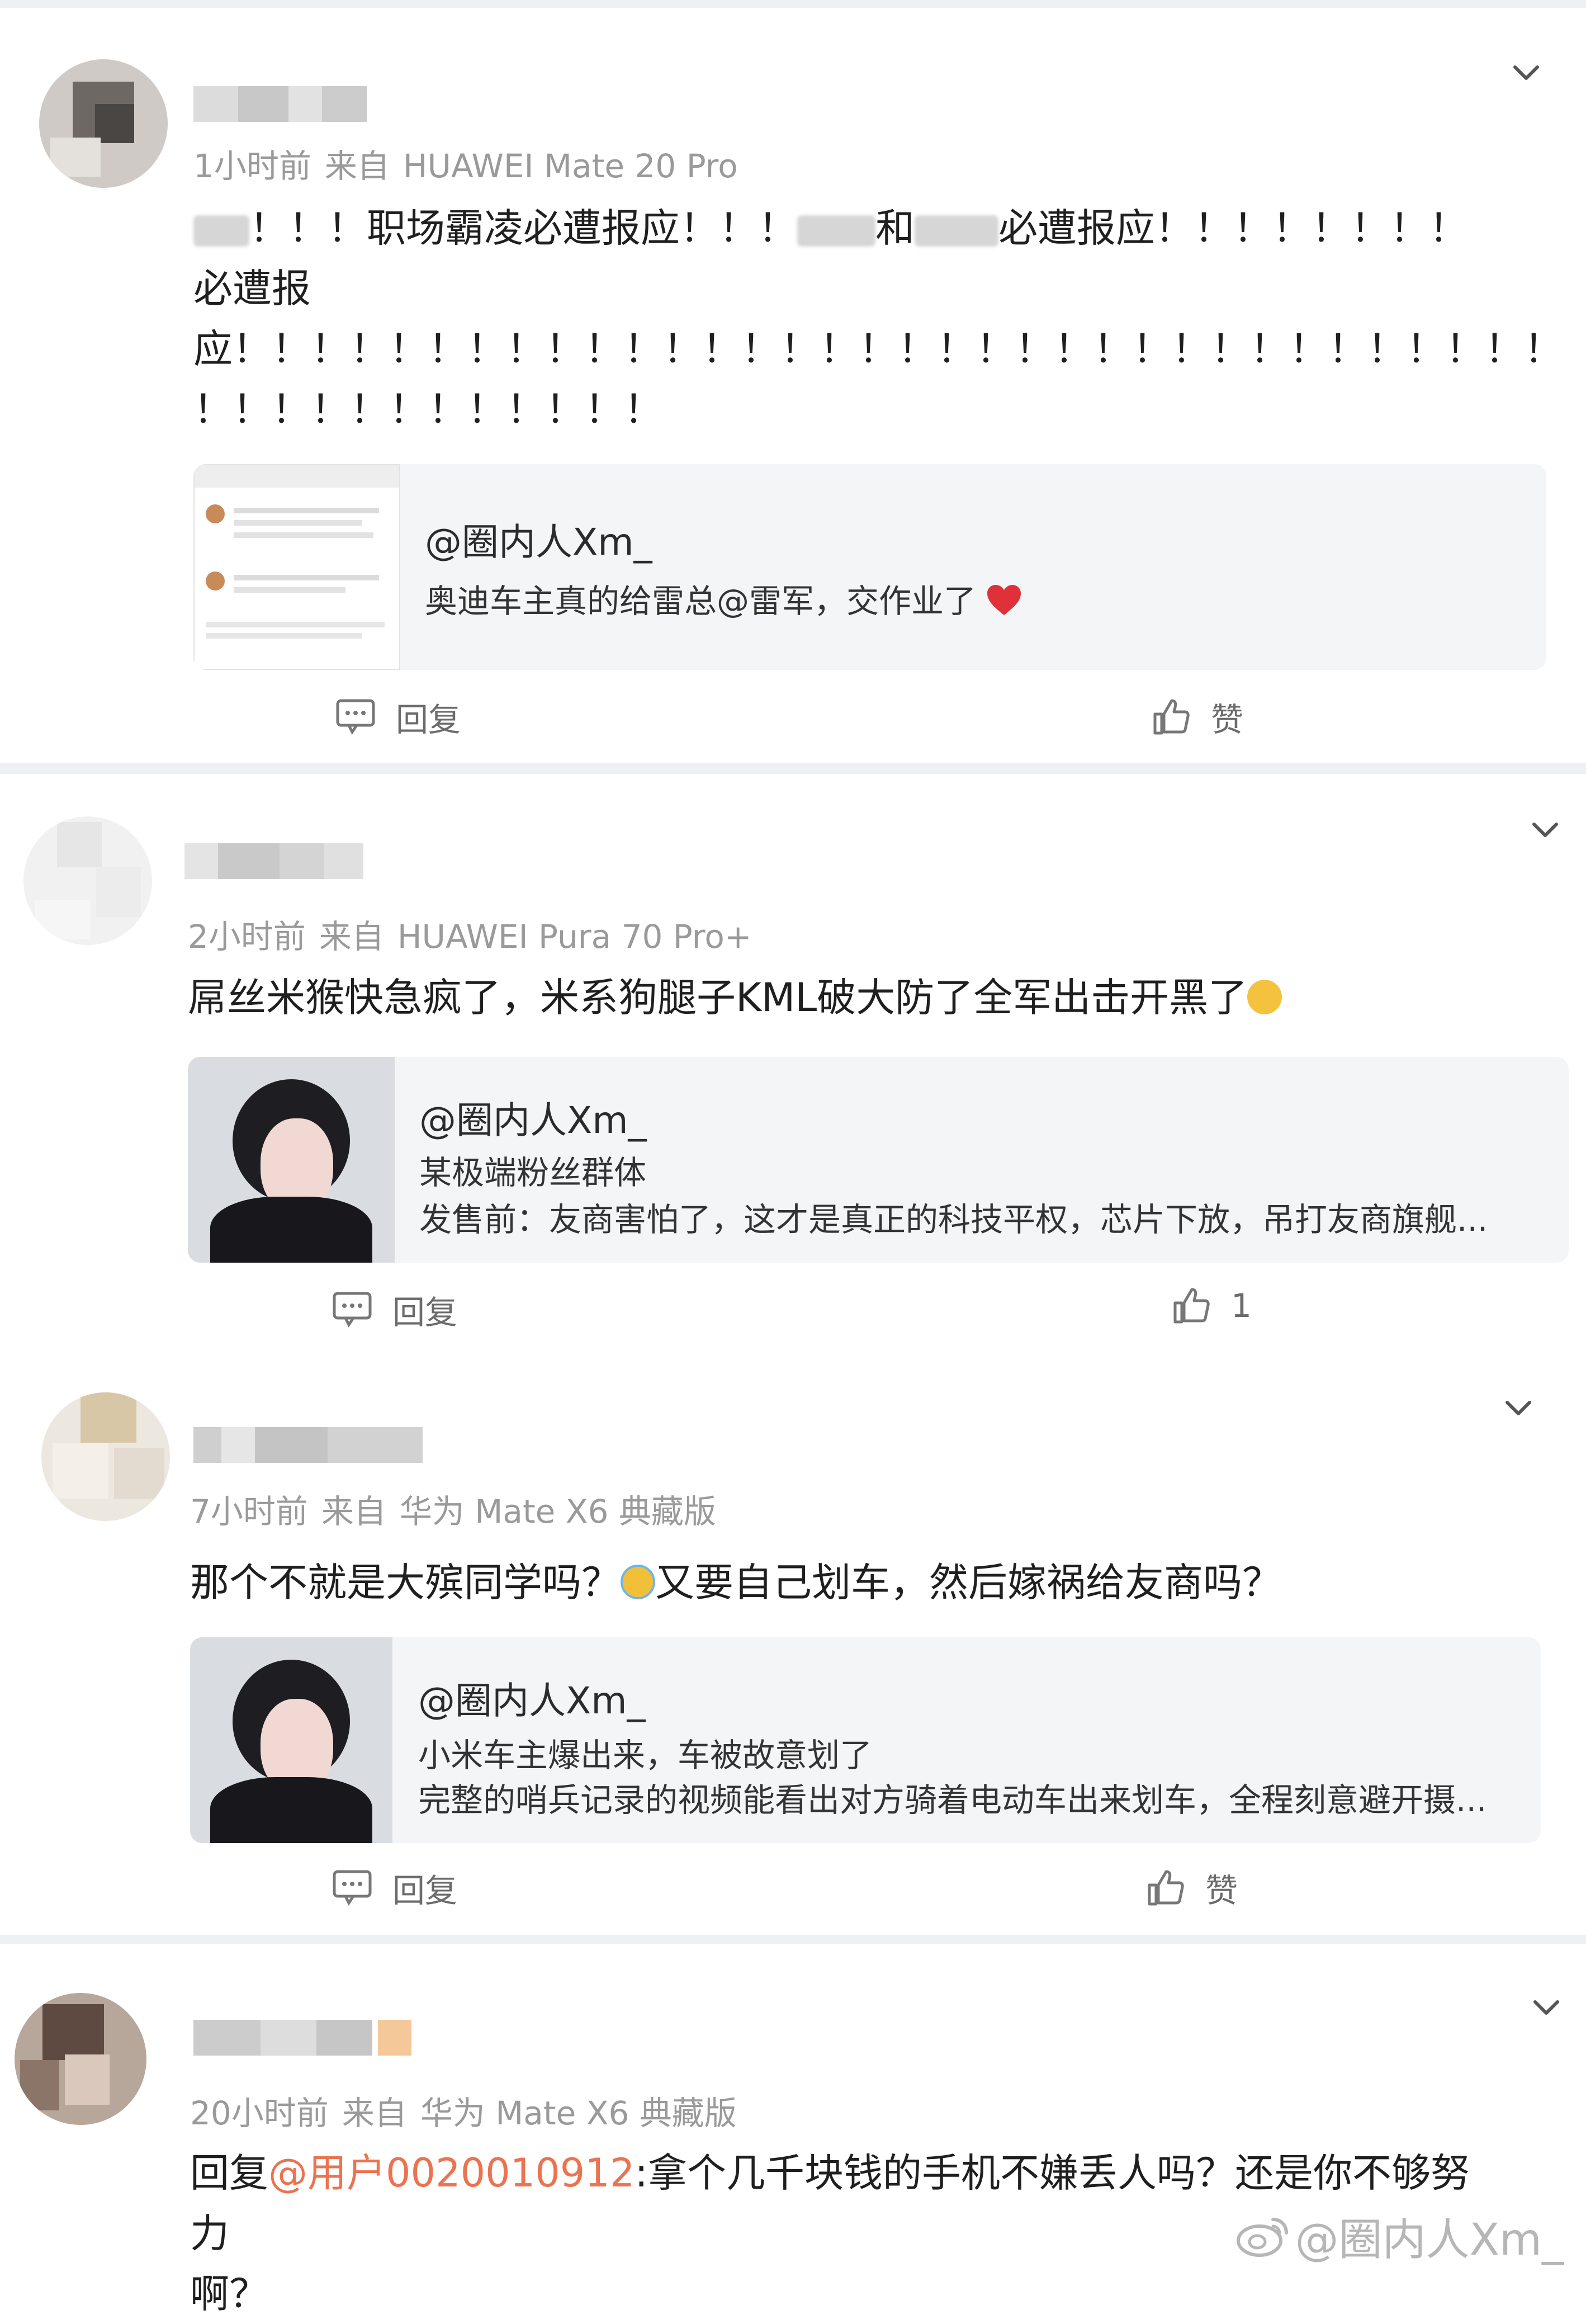 This screenshot has width=1586, height=2324. Describe the element at coordinates (247, 937) in the screenshot. I see `comment-time: 2小时前` at that location.